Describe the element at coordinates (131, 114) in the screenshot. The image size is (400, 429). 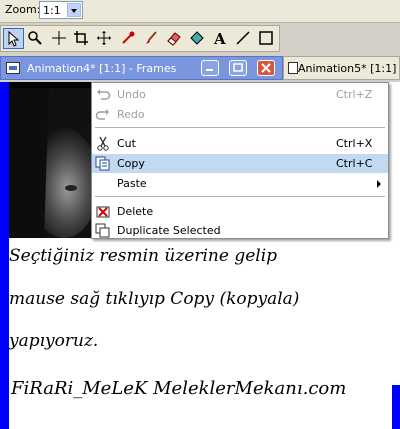
I see `menu-item-label: Redo` at that location.